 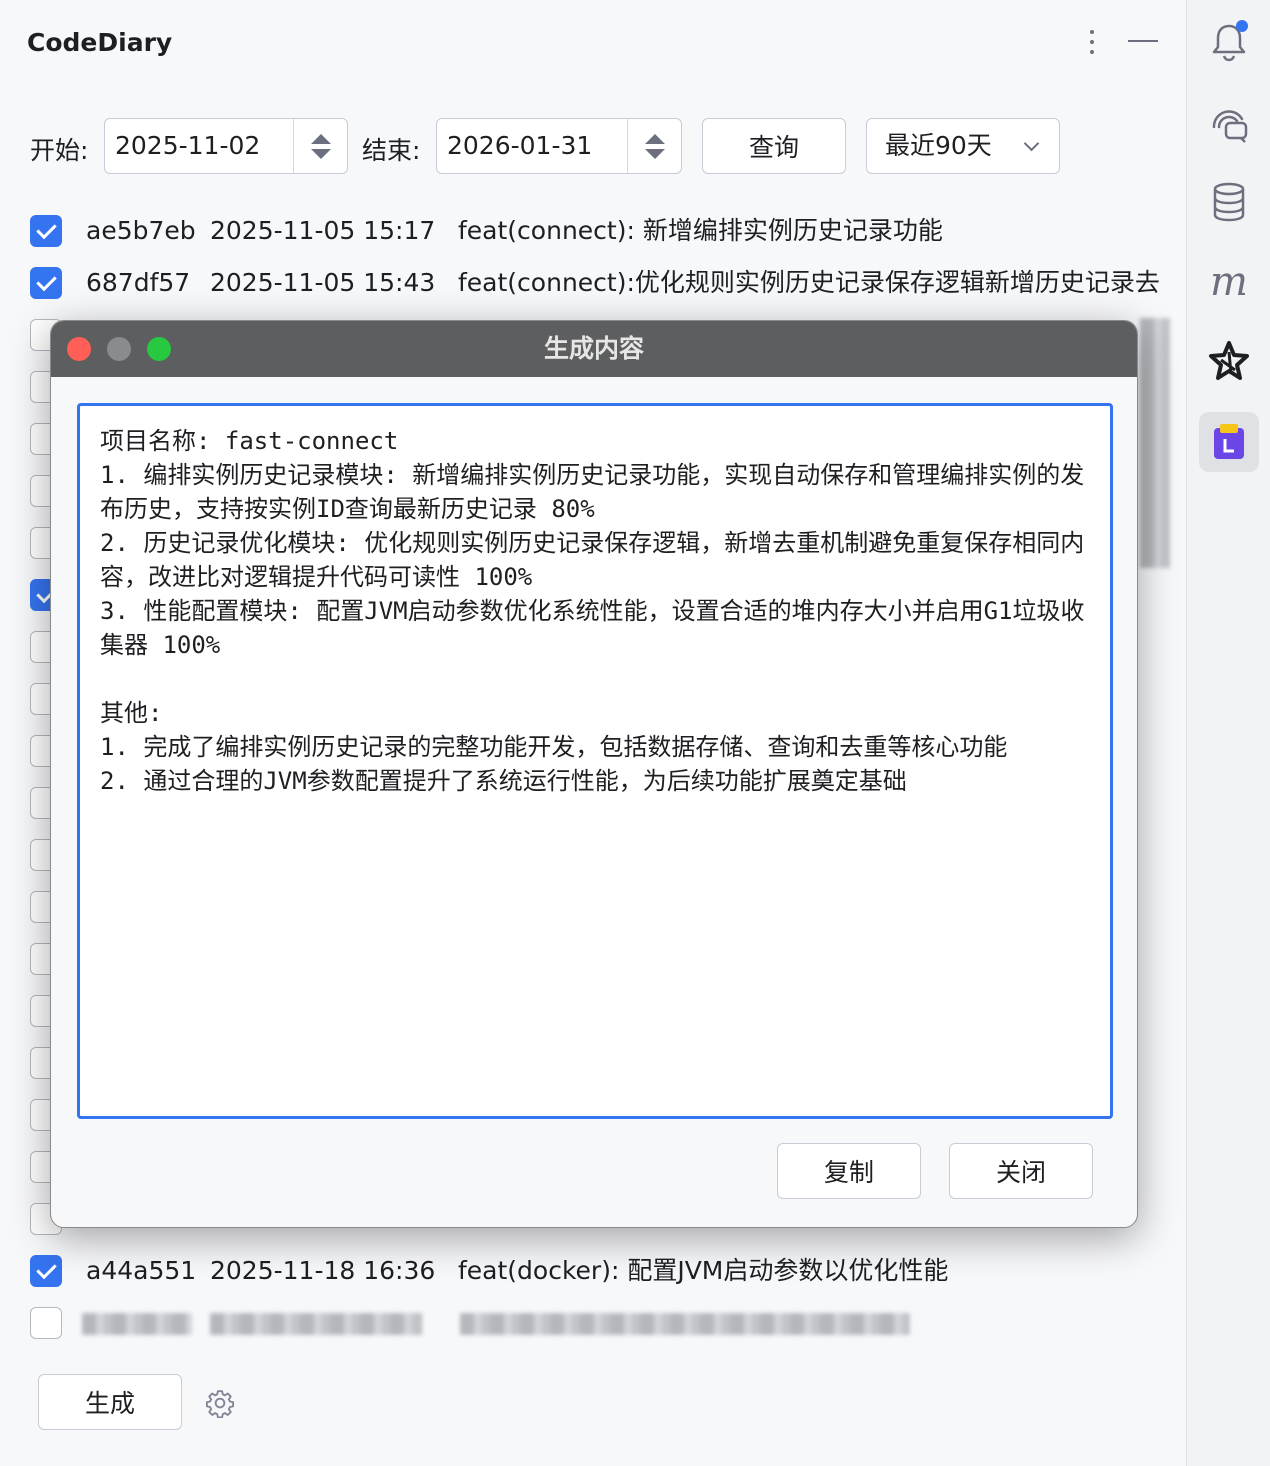 I want to click on commit-message: feat(connect):优化规则实例历史记录保存逻辑新增历史记录去, so click(x=809, y=282).